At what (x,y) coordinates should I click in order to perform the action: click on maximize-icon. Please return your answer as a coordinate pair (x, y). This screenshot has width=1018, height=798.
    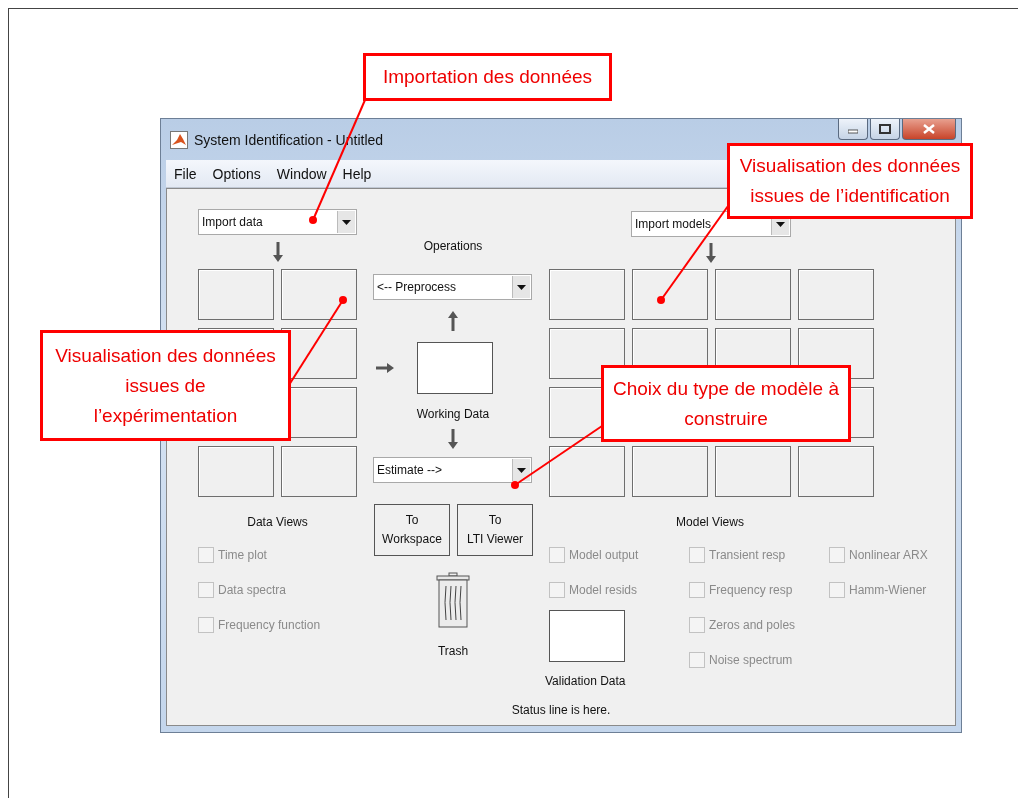
    Looking at the image, I should click on (885, 129).